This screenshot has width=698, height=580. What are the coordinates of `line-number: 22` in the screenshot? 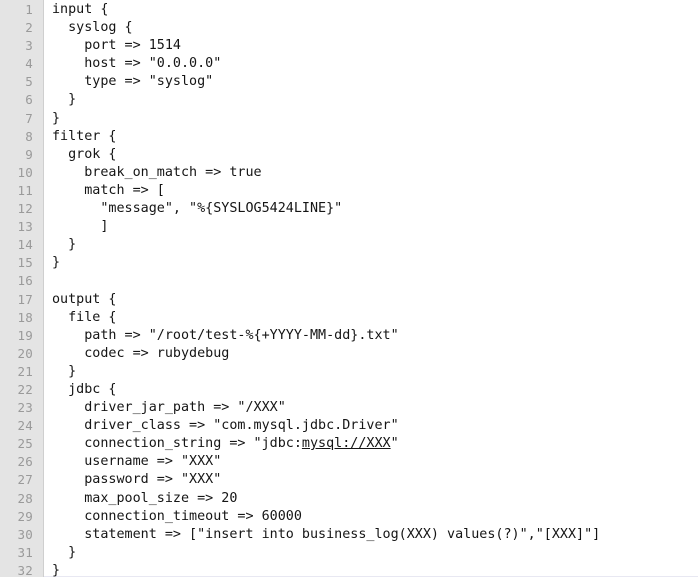 It's located at (25, 389).